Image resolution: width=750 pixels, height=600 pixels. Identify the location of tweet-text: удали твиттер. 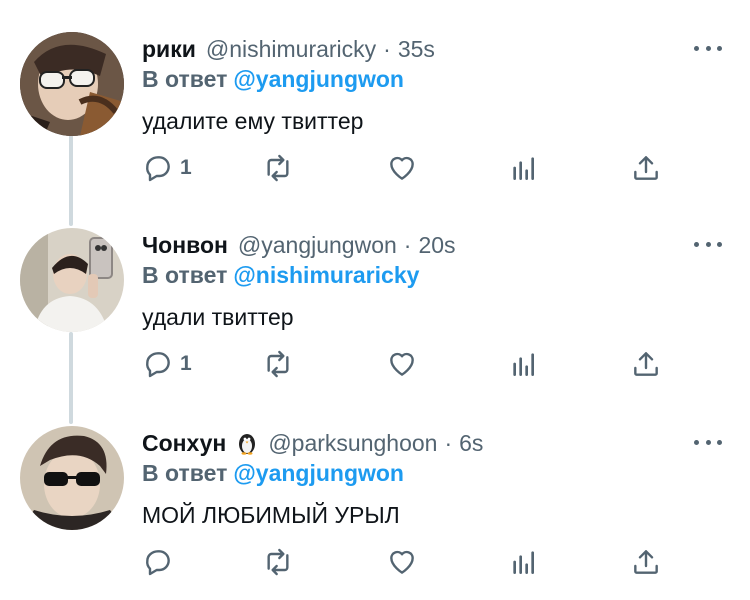
(218, 317).